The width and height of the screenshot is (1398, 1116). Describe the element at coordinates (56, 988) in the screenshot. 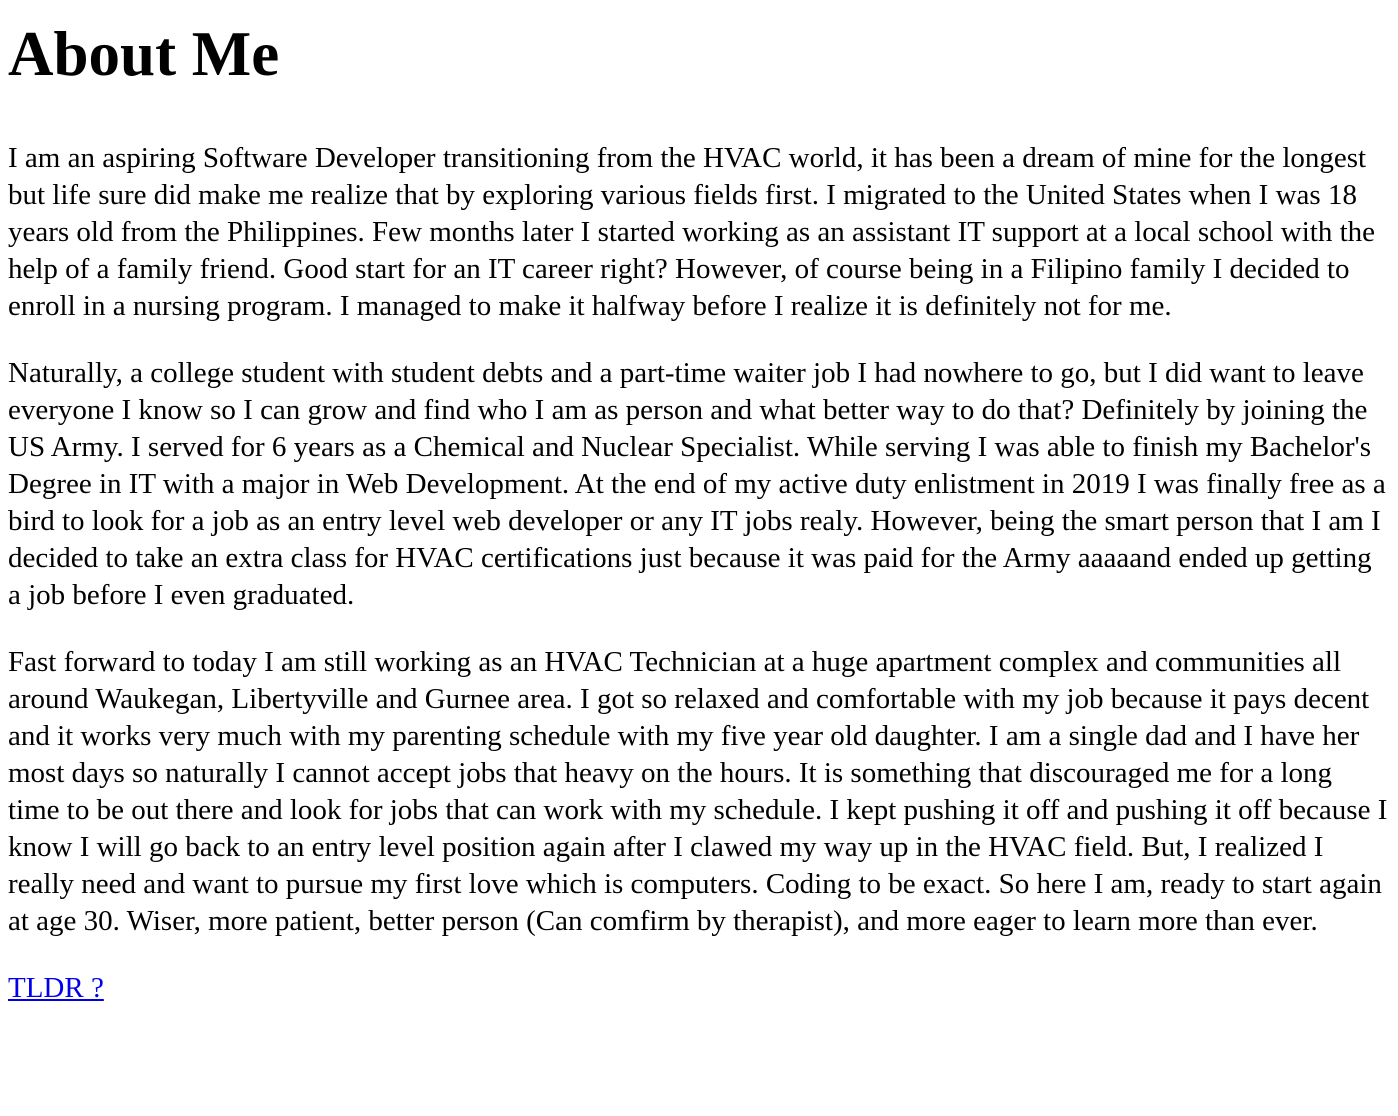

I see `tldr-link: TLDR ?` at that location.